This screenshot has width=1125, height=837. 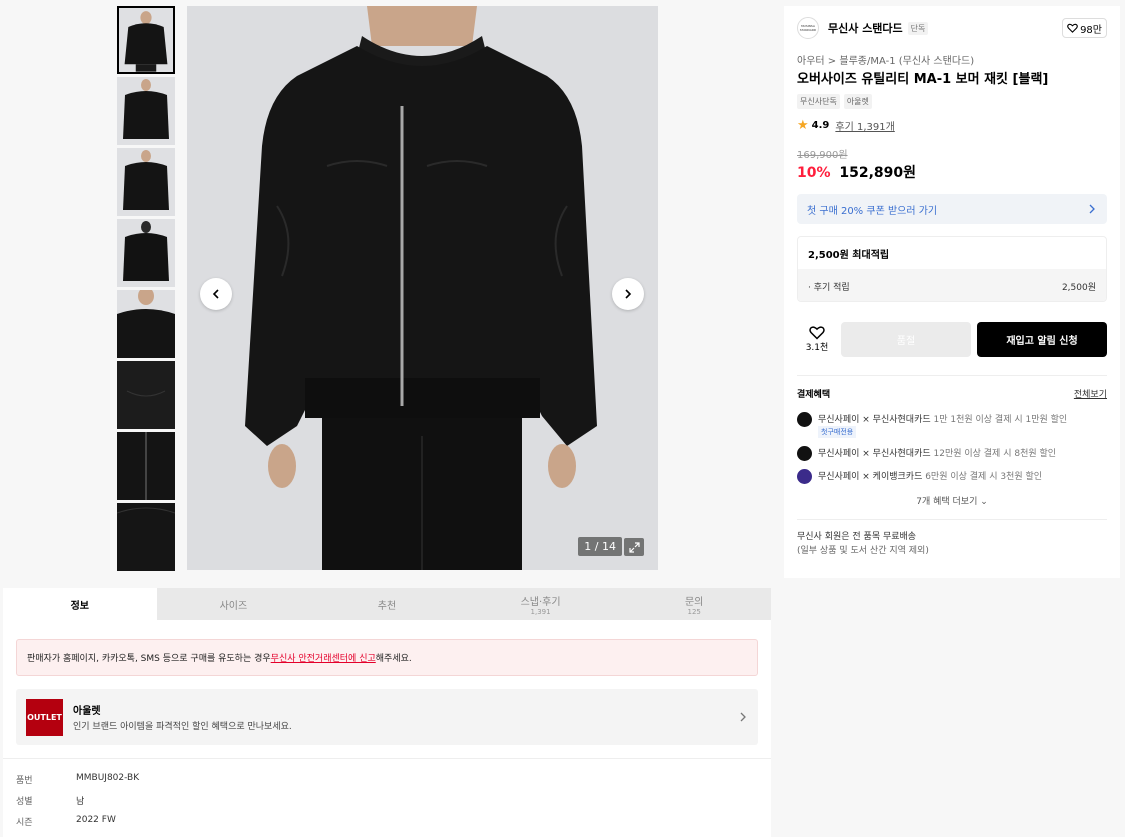 I want to click on brand-like-count: 98만, so click(x=1091, y=30).